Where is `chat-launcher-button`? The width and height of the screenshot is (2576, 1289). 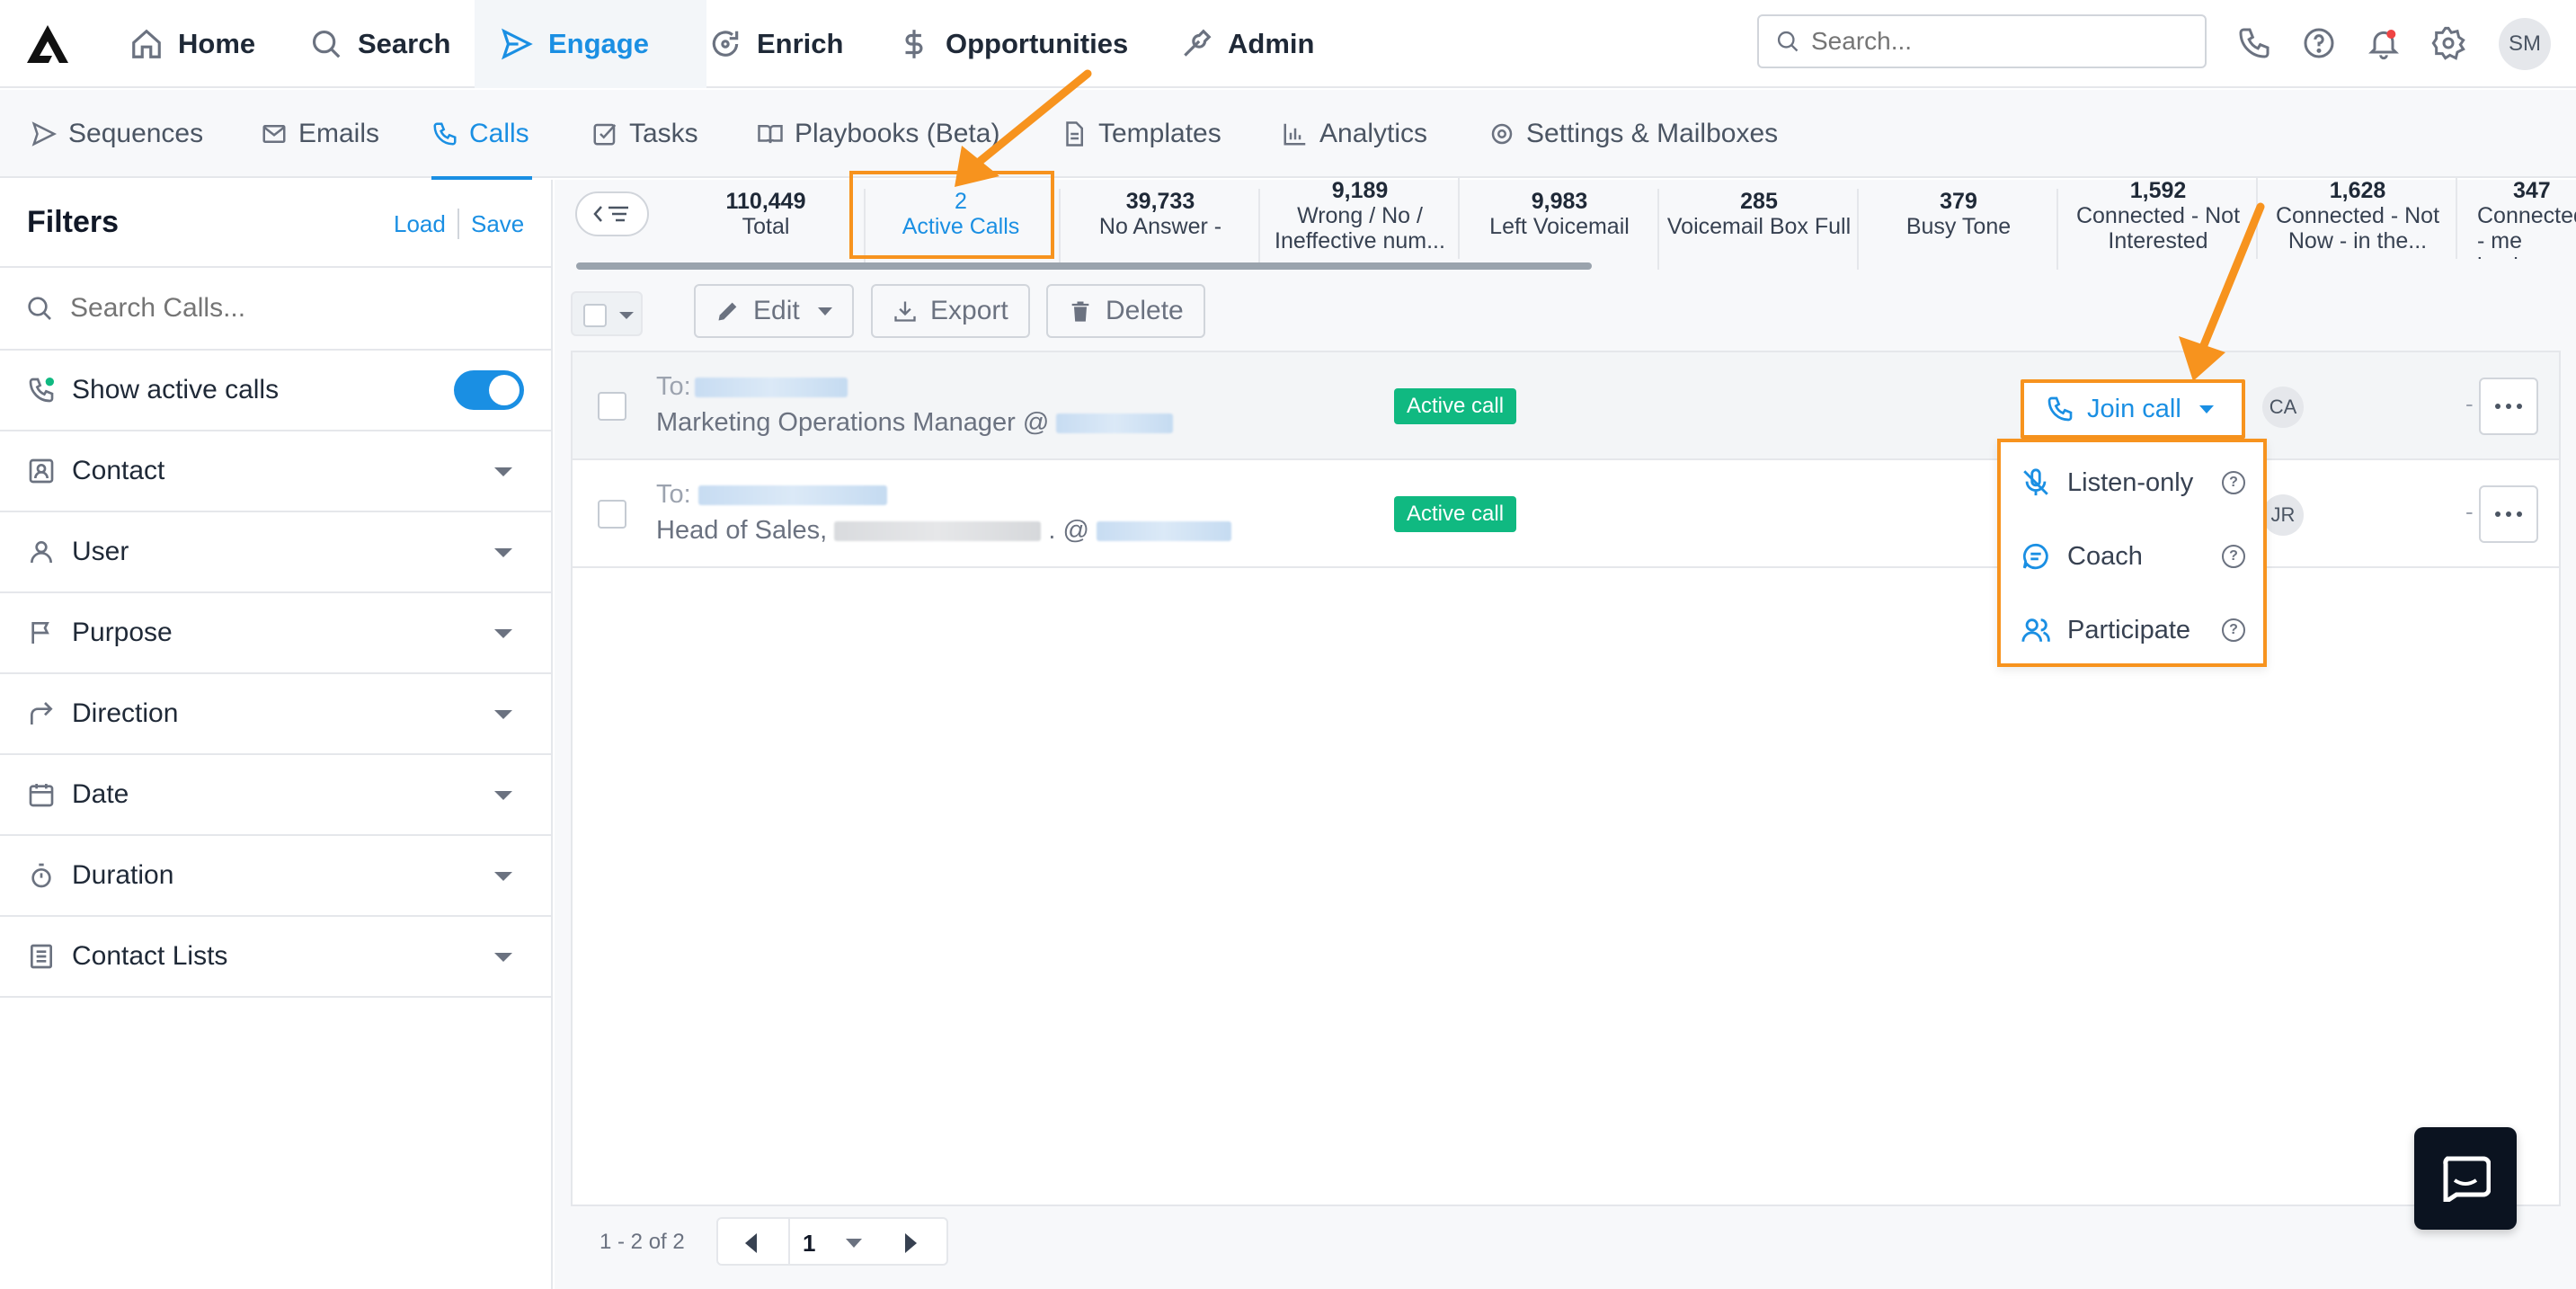 chat-launcher-button is located at coordinates (2465, 1178).